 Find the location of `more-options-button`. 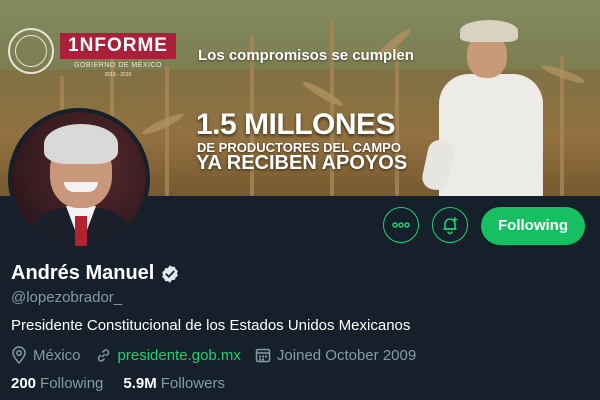

more-options-button is located at coordinates (401, 225).